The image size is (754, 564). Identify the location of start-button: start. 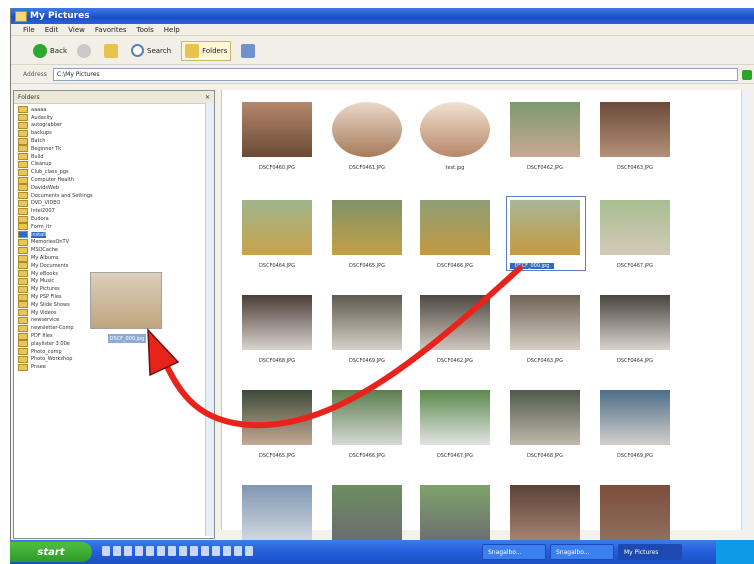
(51, 552).